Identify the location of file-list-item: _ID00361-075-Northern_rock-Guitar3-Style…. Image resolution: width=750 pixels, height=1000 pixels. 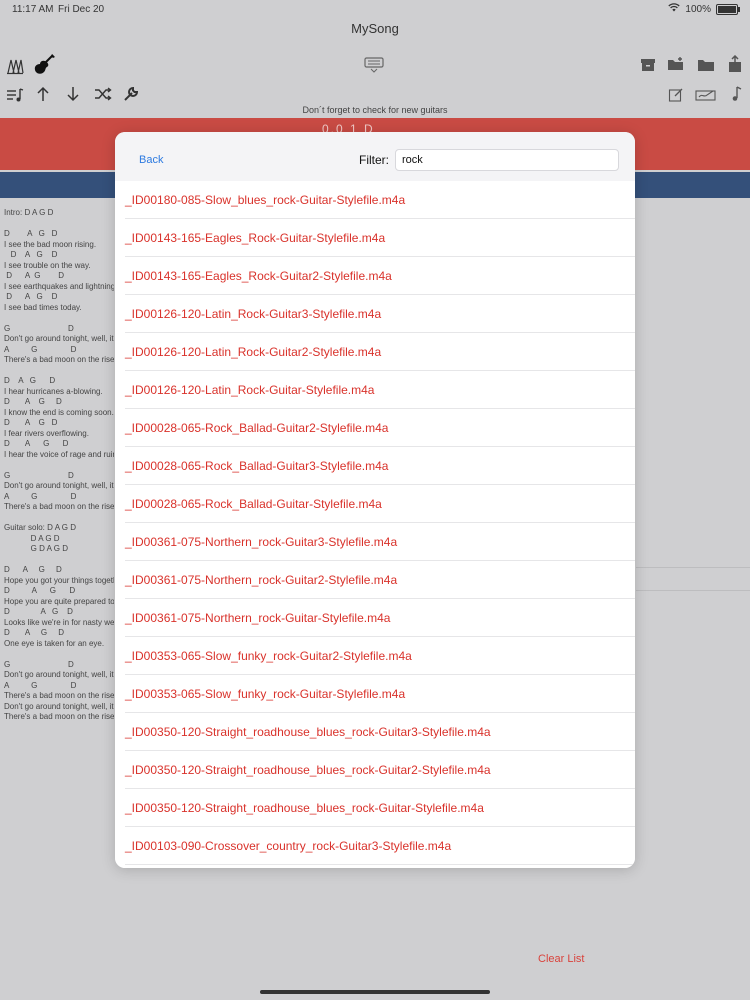
(380, 542).